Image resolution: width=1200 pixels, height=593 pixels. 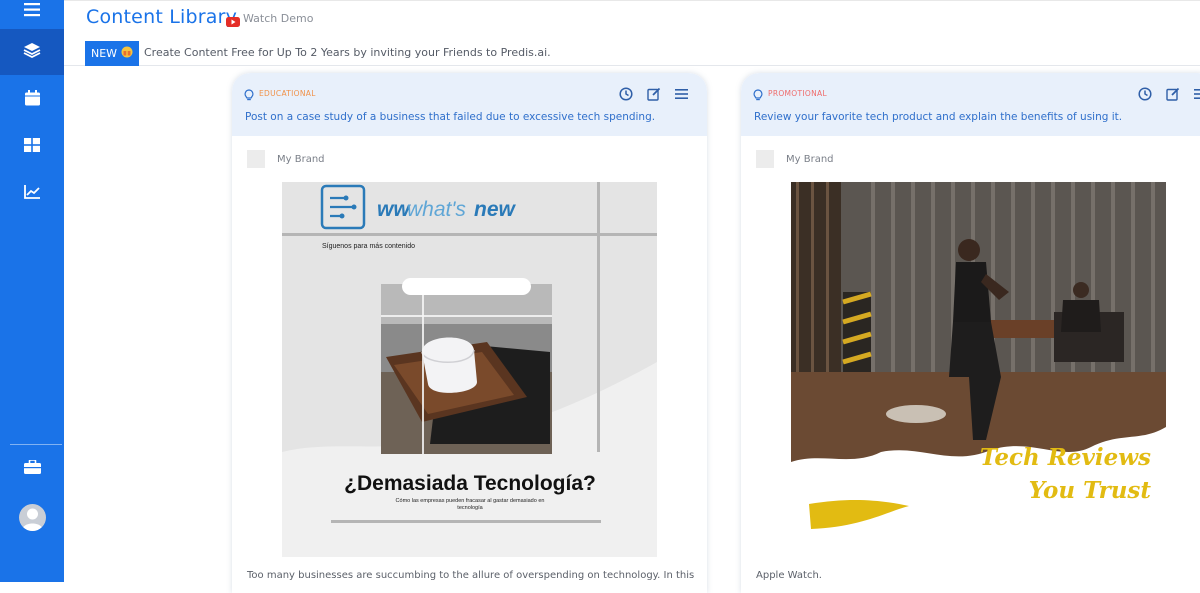 I want to click on follow-text: Síguenos para más contenido, so click(x=368, y=246).